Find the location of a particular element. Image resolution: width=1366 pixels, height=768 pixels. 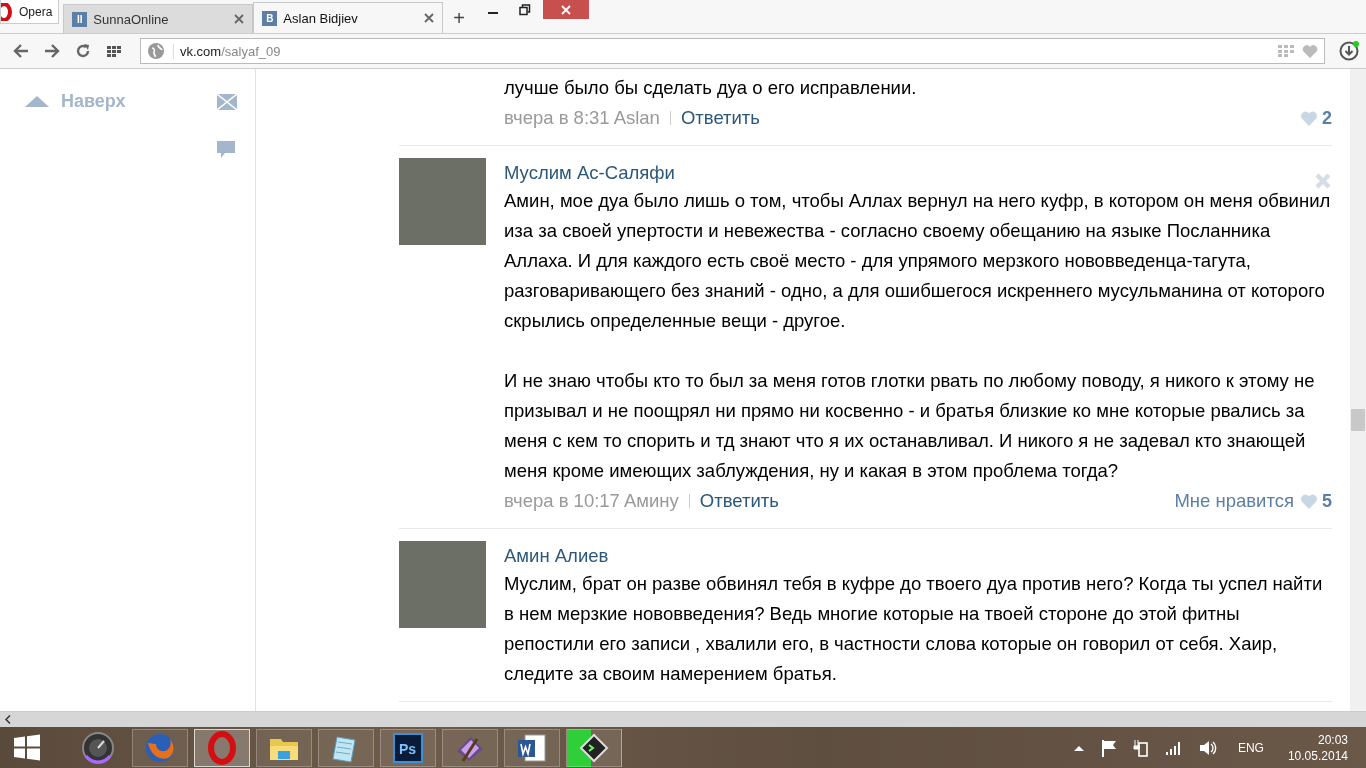

word-app-icon is located at coordinates (532, 747).